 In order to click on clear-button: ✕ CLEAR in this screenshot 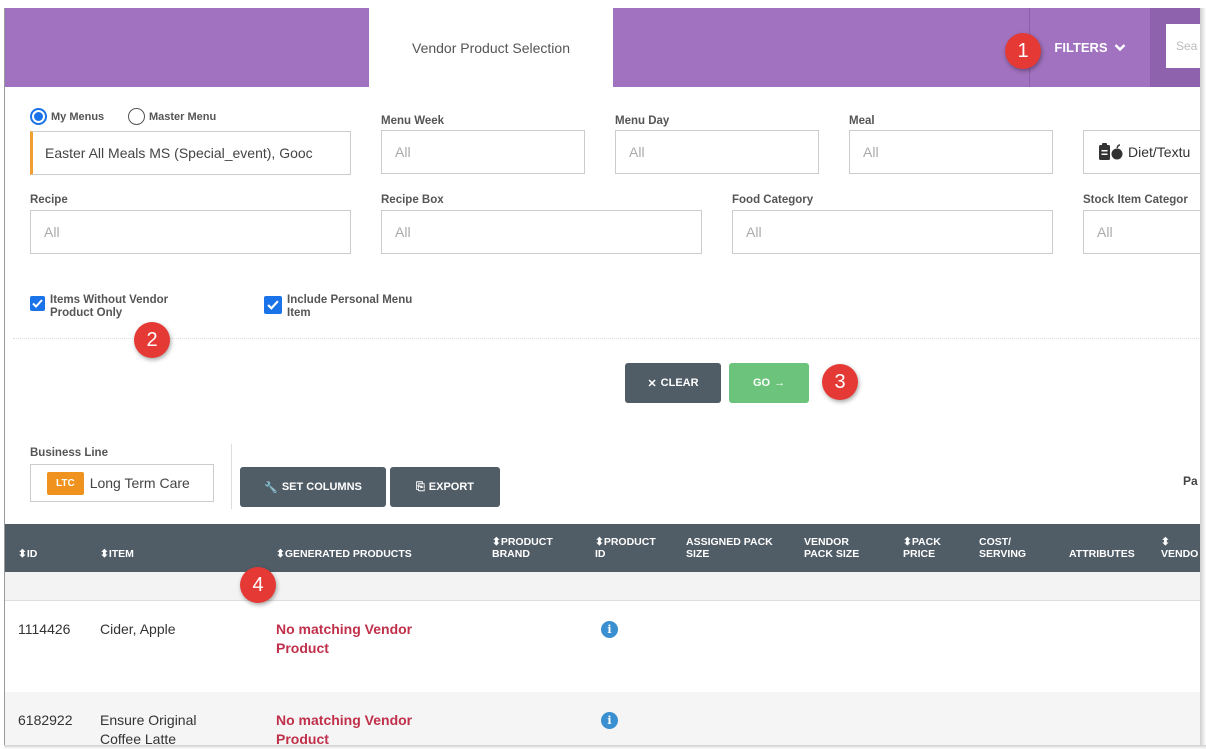, I will do `click(673, 383)`.